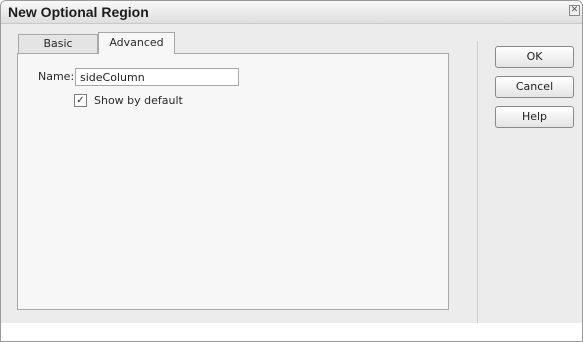 The height and width of the screenshot is (342, 583). What do you see at coordinates (136, 43) in the screenshot?
I see `tab-advanced: Advanced` at bounding box center [136, 43].